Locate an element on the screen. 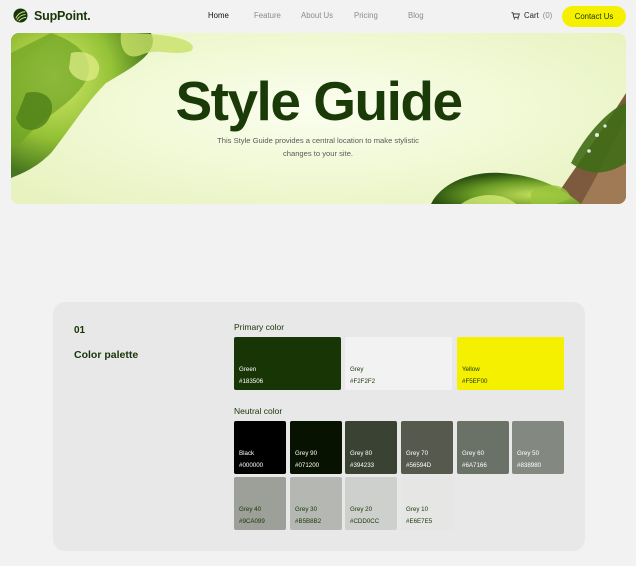 The height and width of the screenshot is (566, 636). primary-color-label: Primary color is located at coordinates (259, 327).